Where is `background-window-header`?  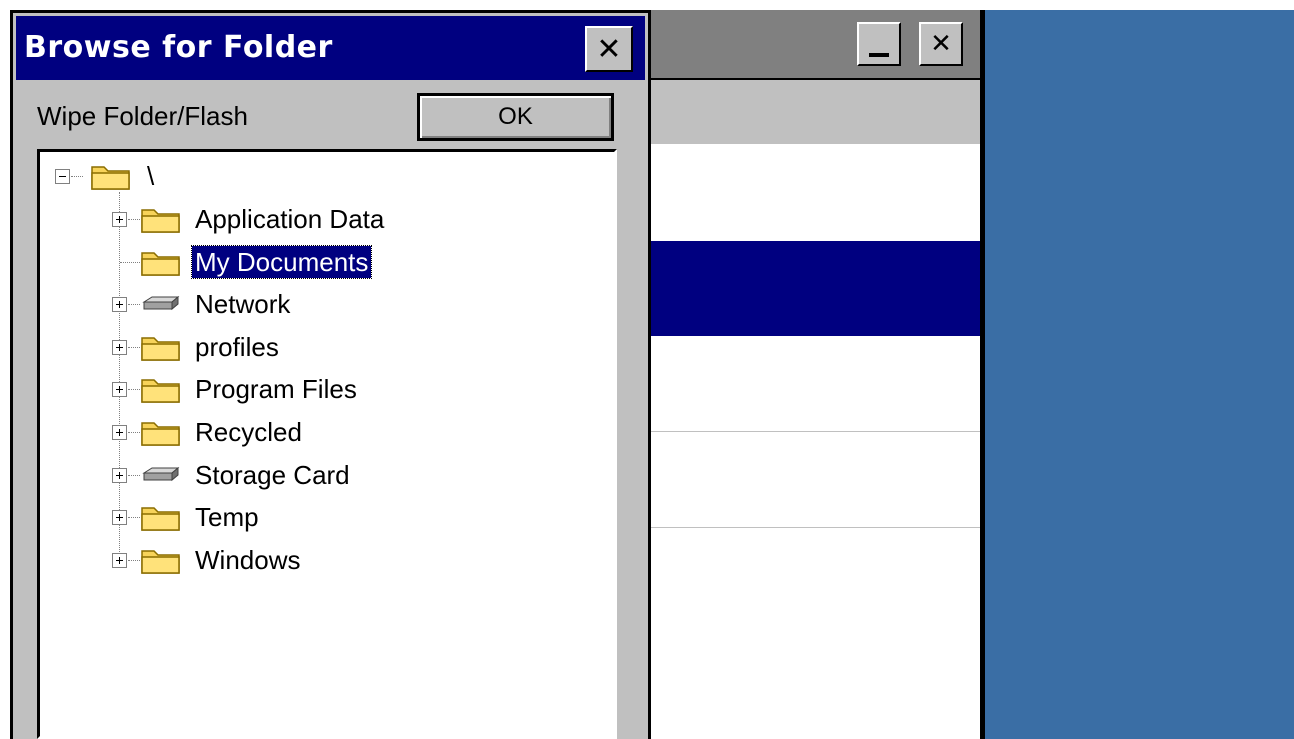
background-window-header is located at coordinates (815, 112).